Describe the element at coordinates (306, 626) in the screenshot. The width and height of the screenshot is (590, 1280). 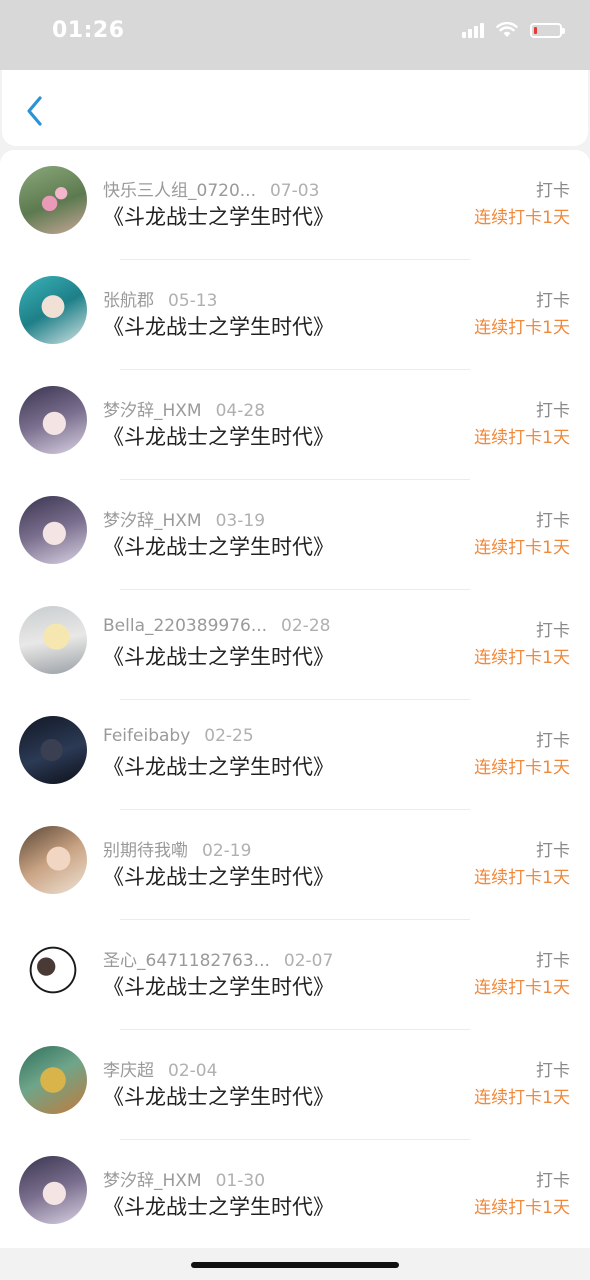
I see `item-date: 02-28` at that location.